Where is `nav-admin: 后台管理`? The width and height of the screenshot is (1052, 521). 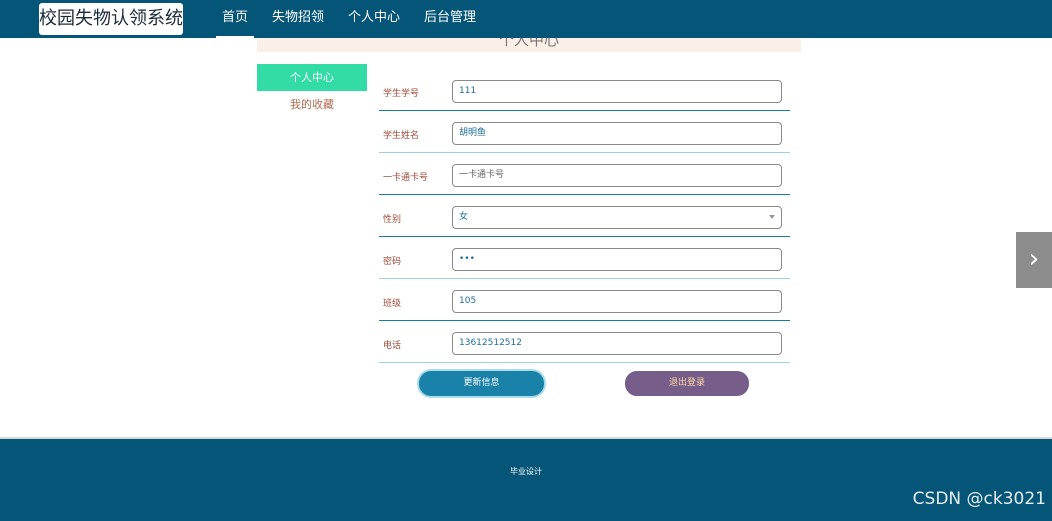
nav-admin: 后台管理 is located at coordinates (450, 19).